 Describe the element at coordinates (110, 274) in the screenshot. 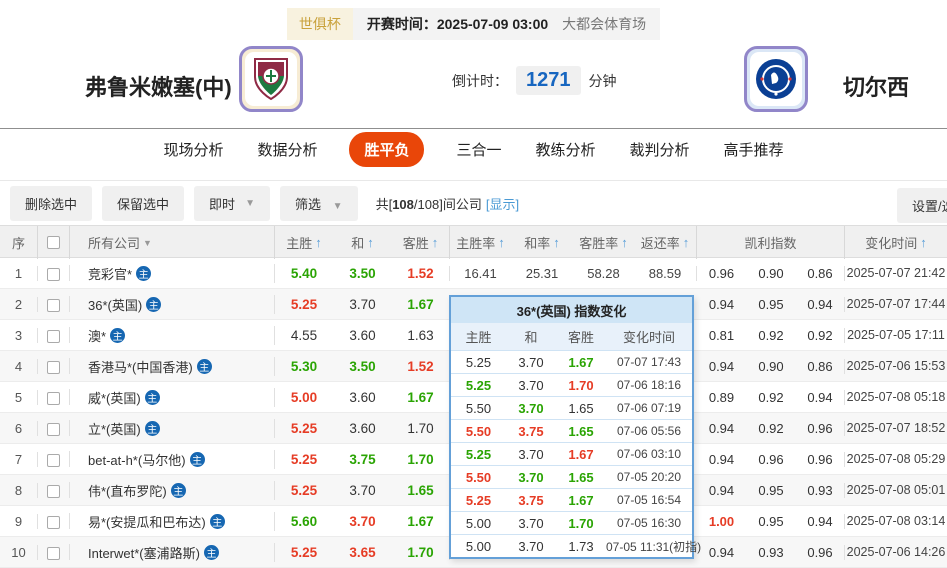

I see `company-name: 竞彩官*` at that location.